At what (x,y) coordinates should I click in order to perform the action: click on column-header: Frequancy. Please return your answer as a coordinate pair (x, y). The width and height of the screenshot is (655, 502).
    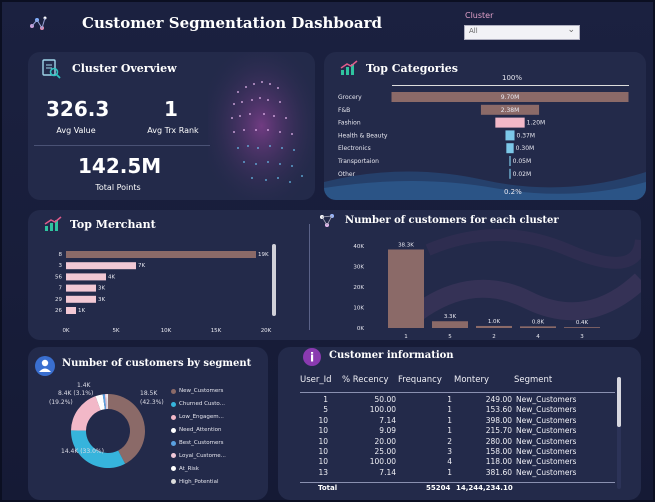
    Looking at the image, I should click on (420, 380).